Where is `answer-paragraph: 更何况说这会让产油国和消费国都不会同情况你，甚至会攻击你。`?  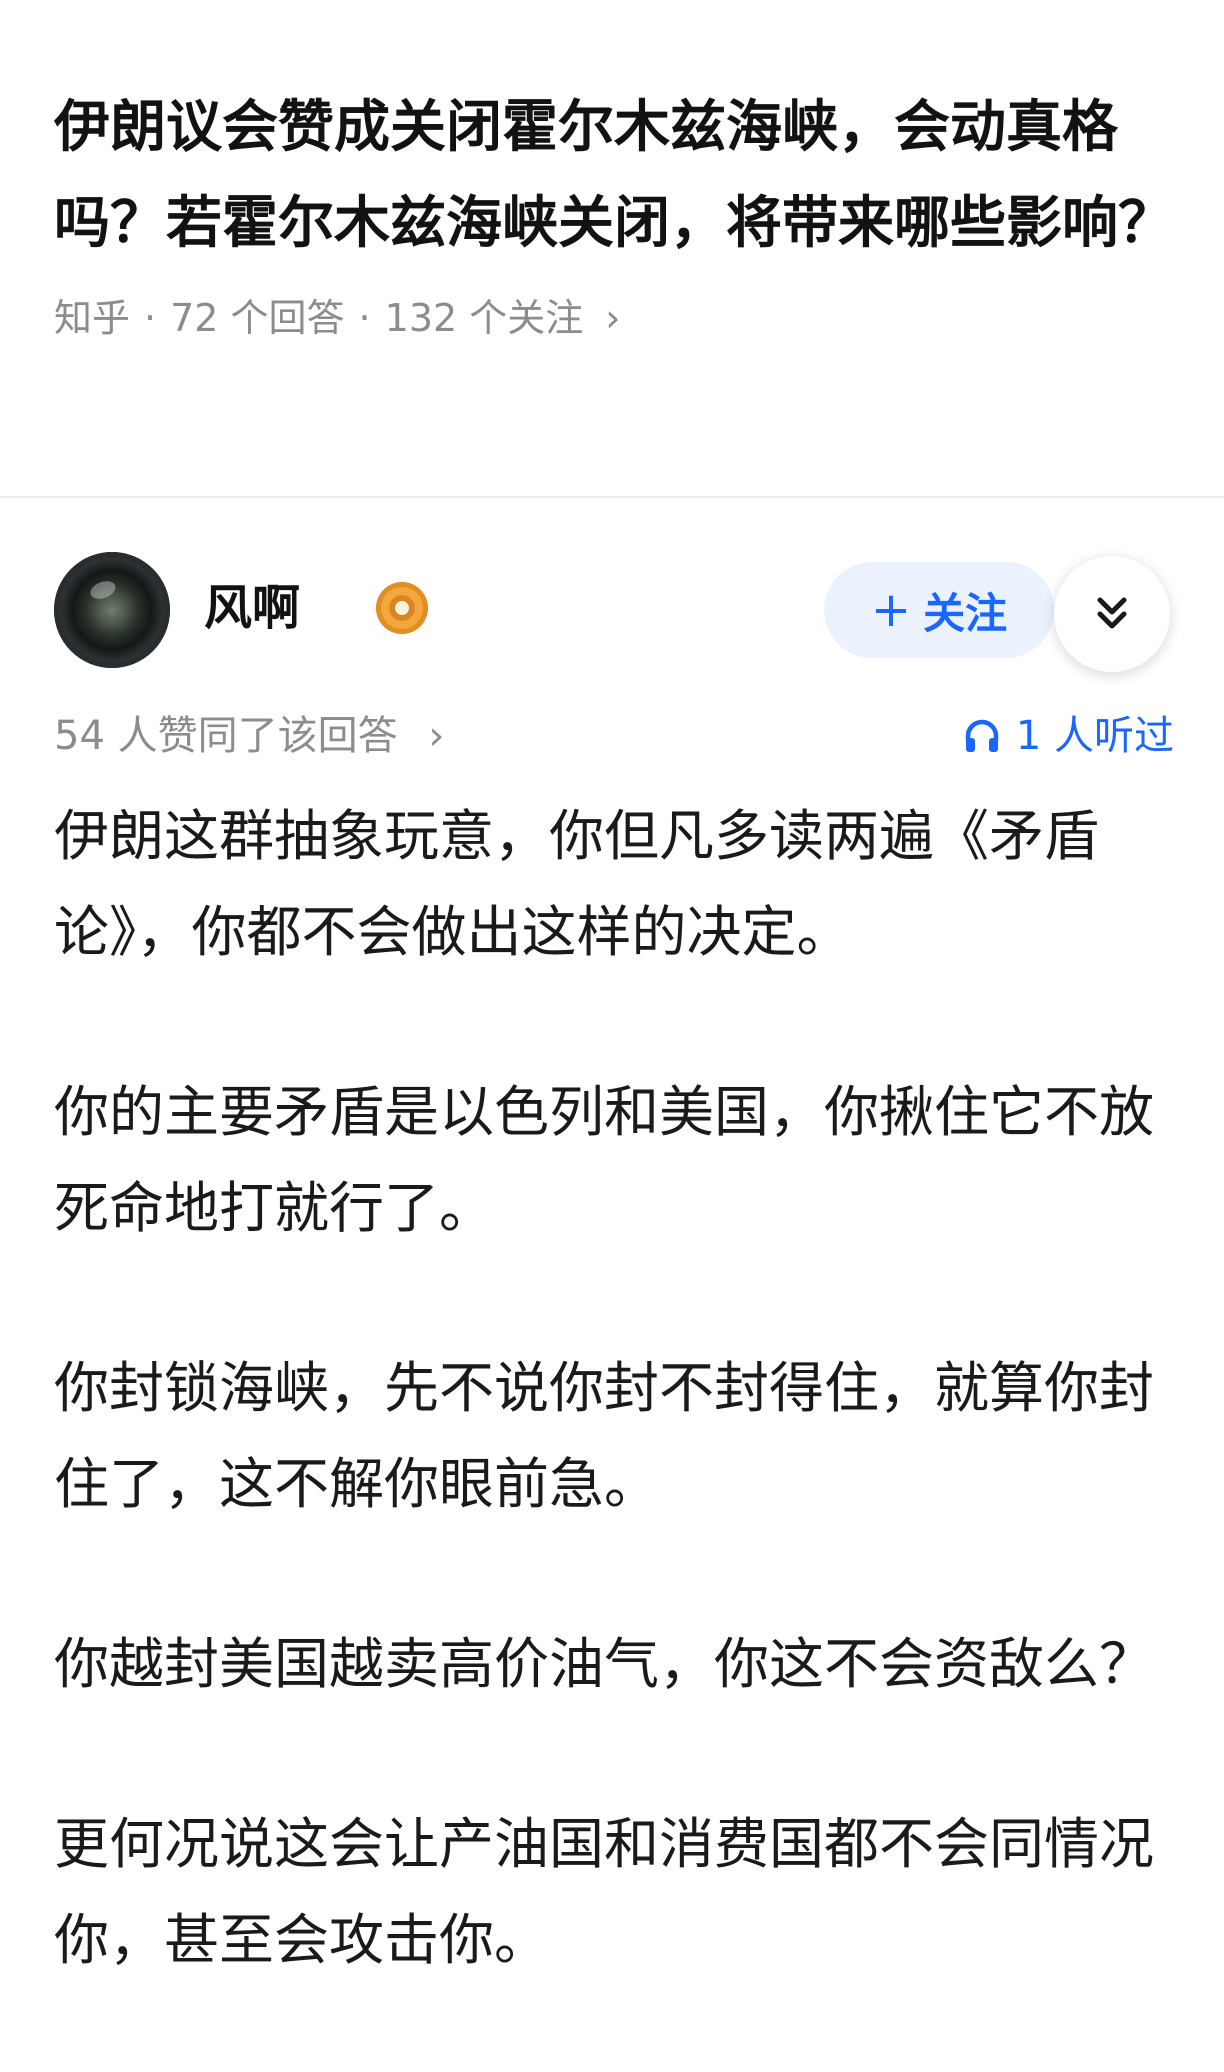 answer-paragraph: 更何况说这会让产油国和消费国都不会同情况你，甚至会攻击你。 is located at coordinates (604, 1892).